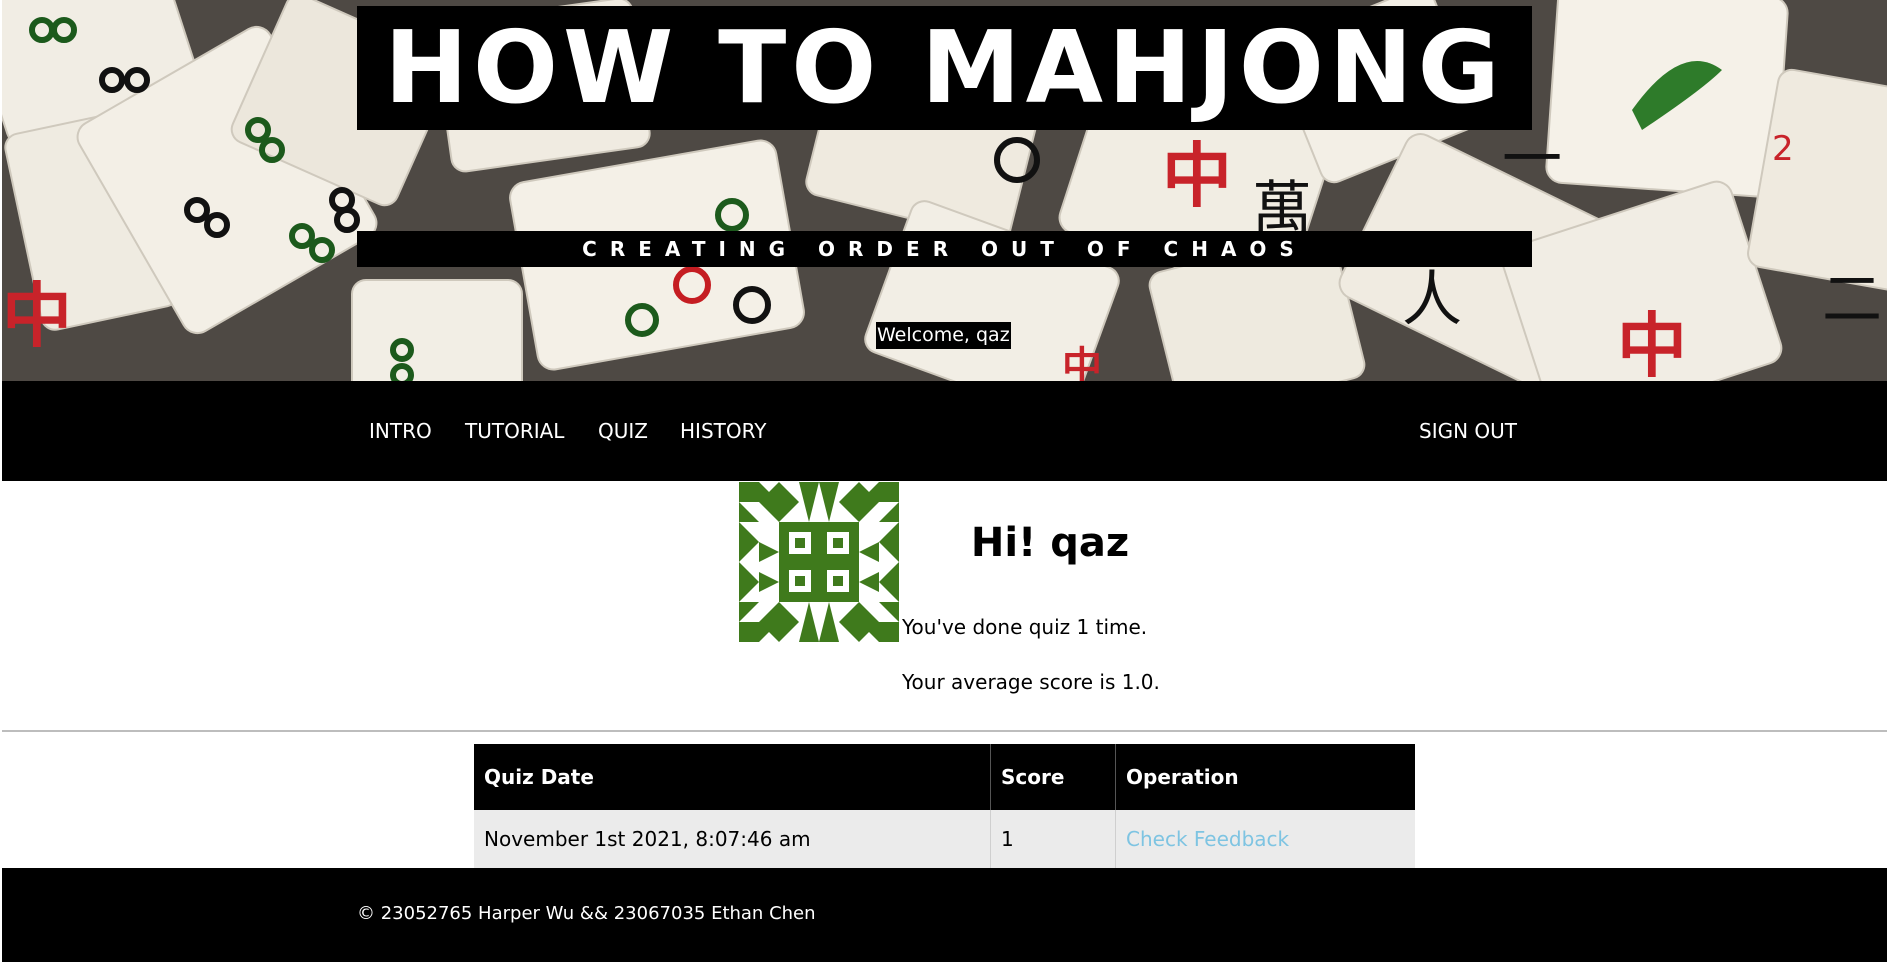  I want to click on svg-text: 二, so click(1852, 300).